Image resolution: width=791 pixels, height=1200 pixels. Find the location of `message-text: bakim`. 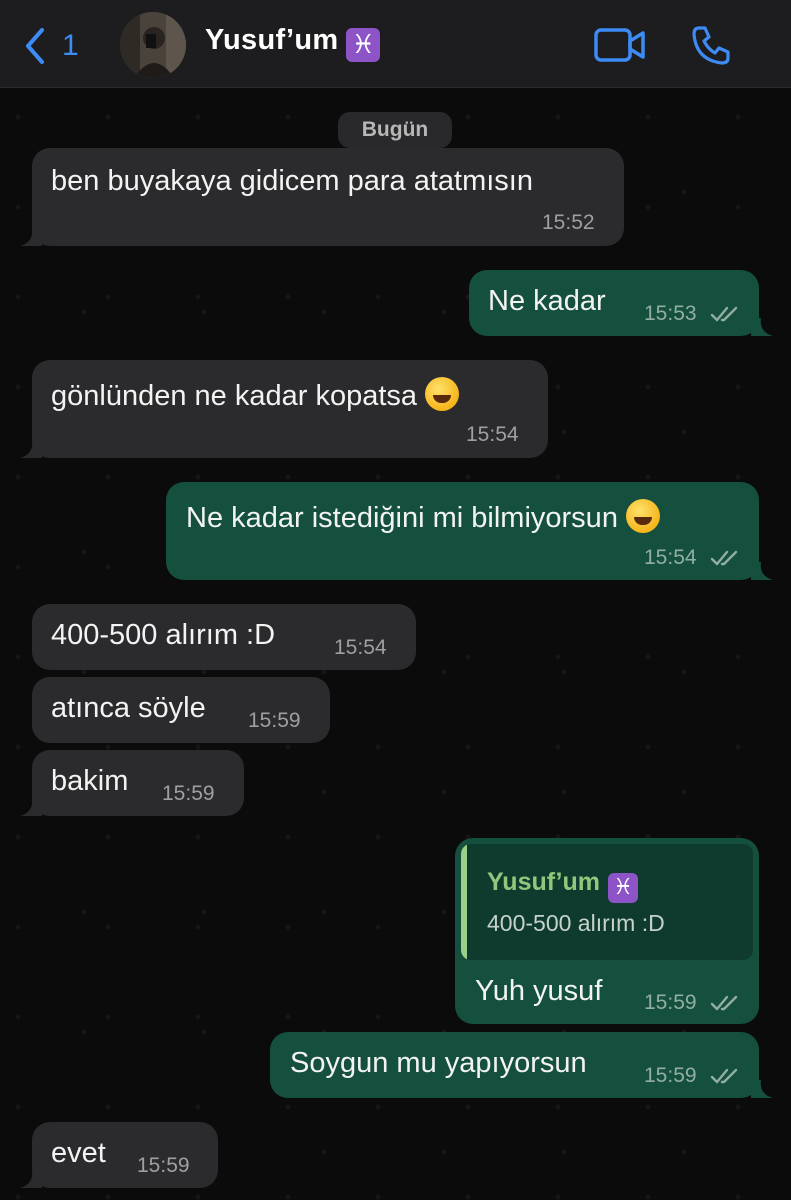

message-text: bakim is located at coordinates (90, 781).